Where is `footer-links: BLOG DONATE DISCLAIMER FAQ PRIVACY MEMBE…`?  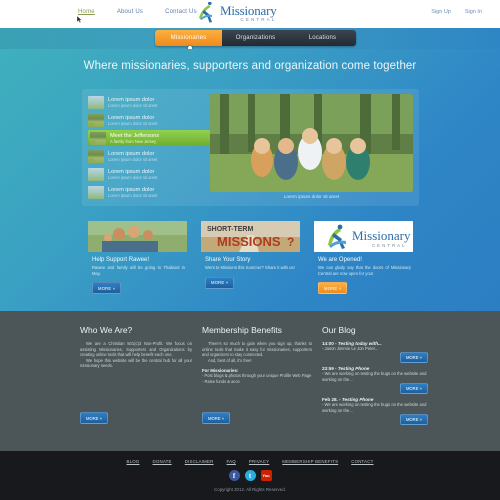
footer-links: BLOG DONATE DISCLAIMER FAQ PRIVACY MEMBE… is located at coordinates (250, 457).